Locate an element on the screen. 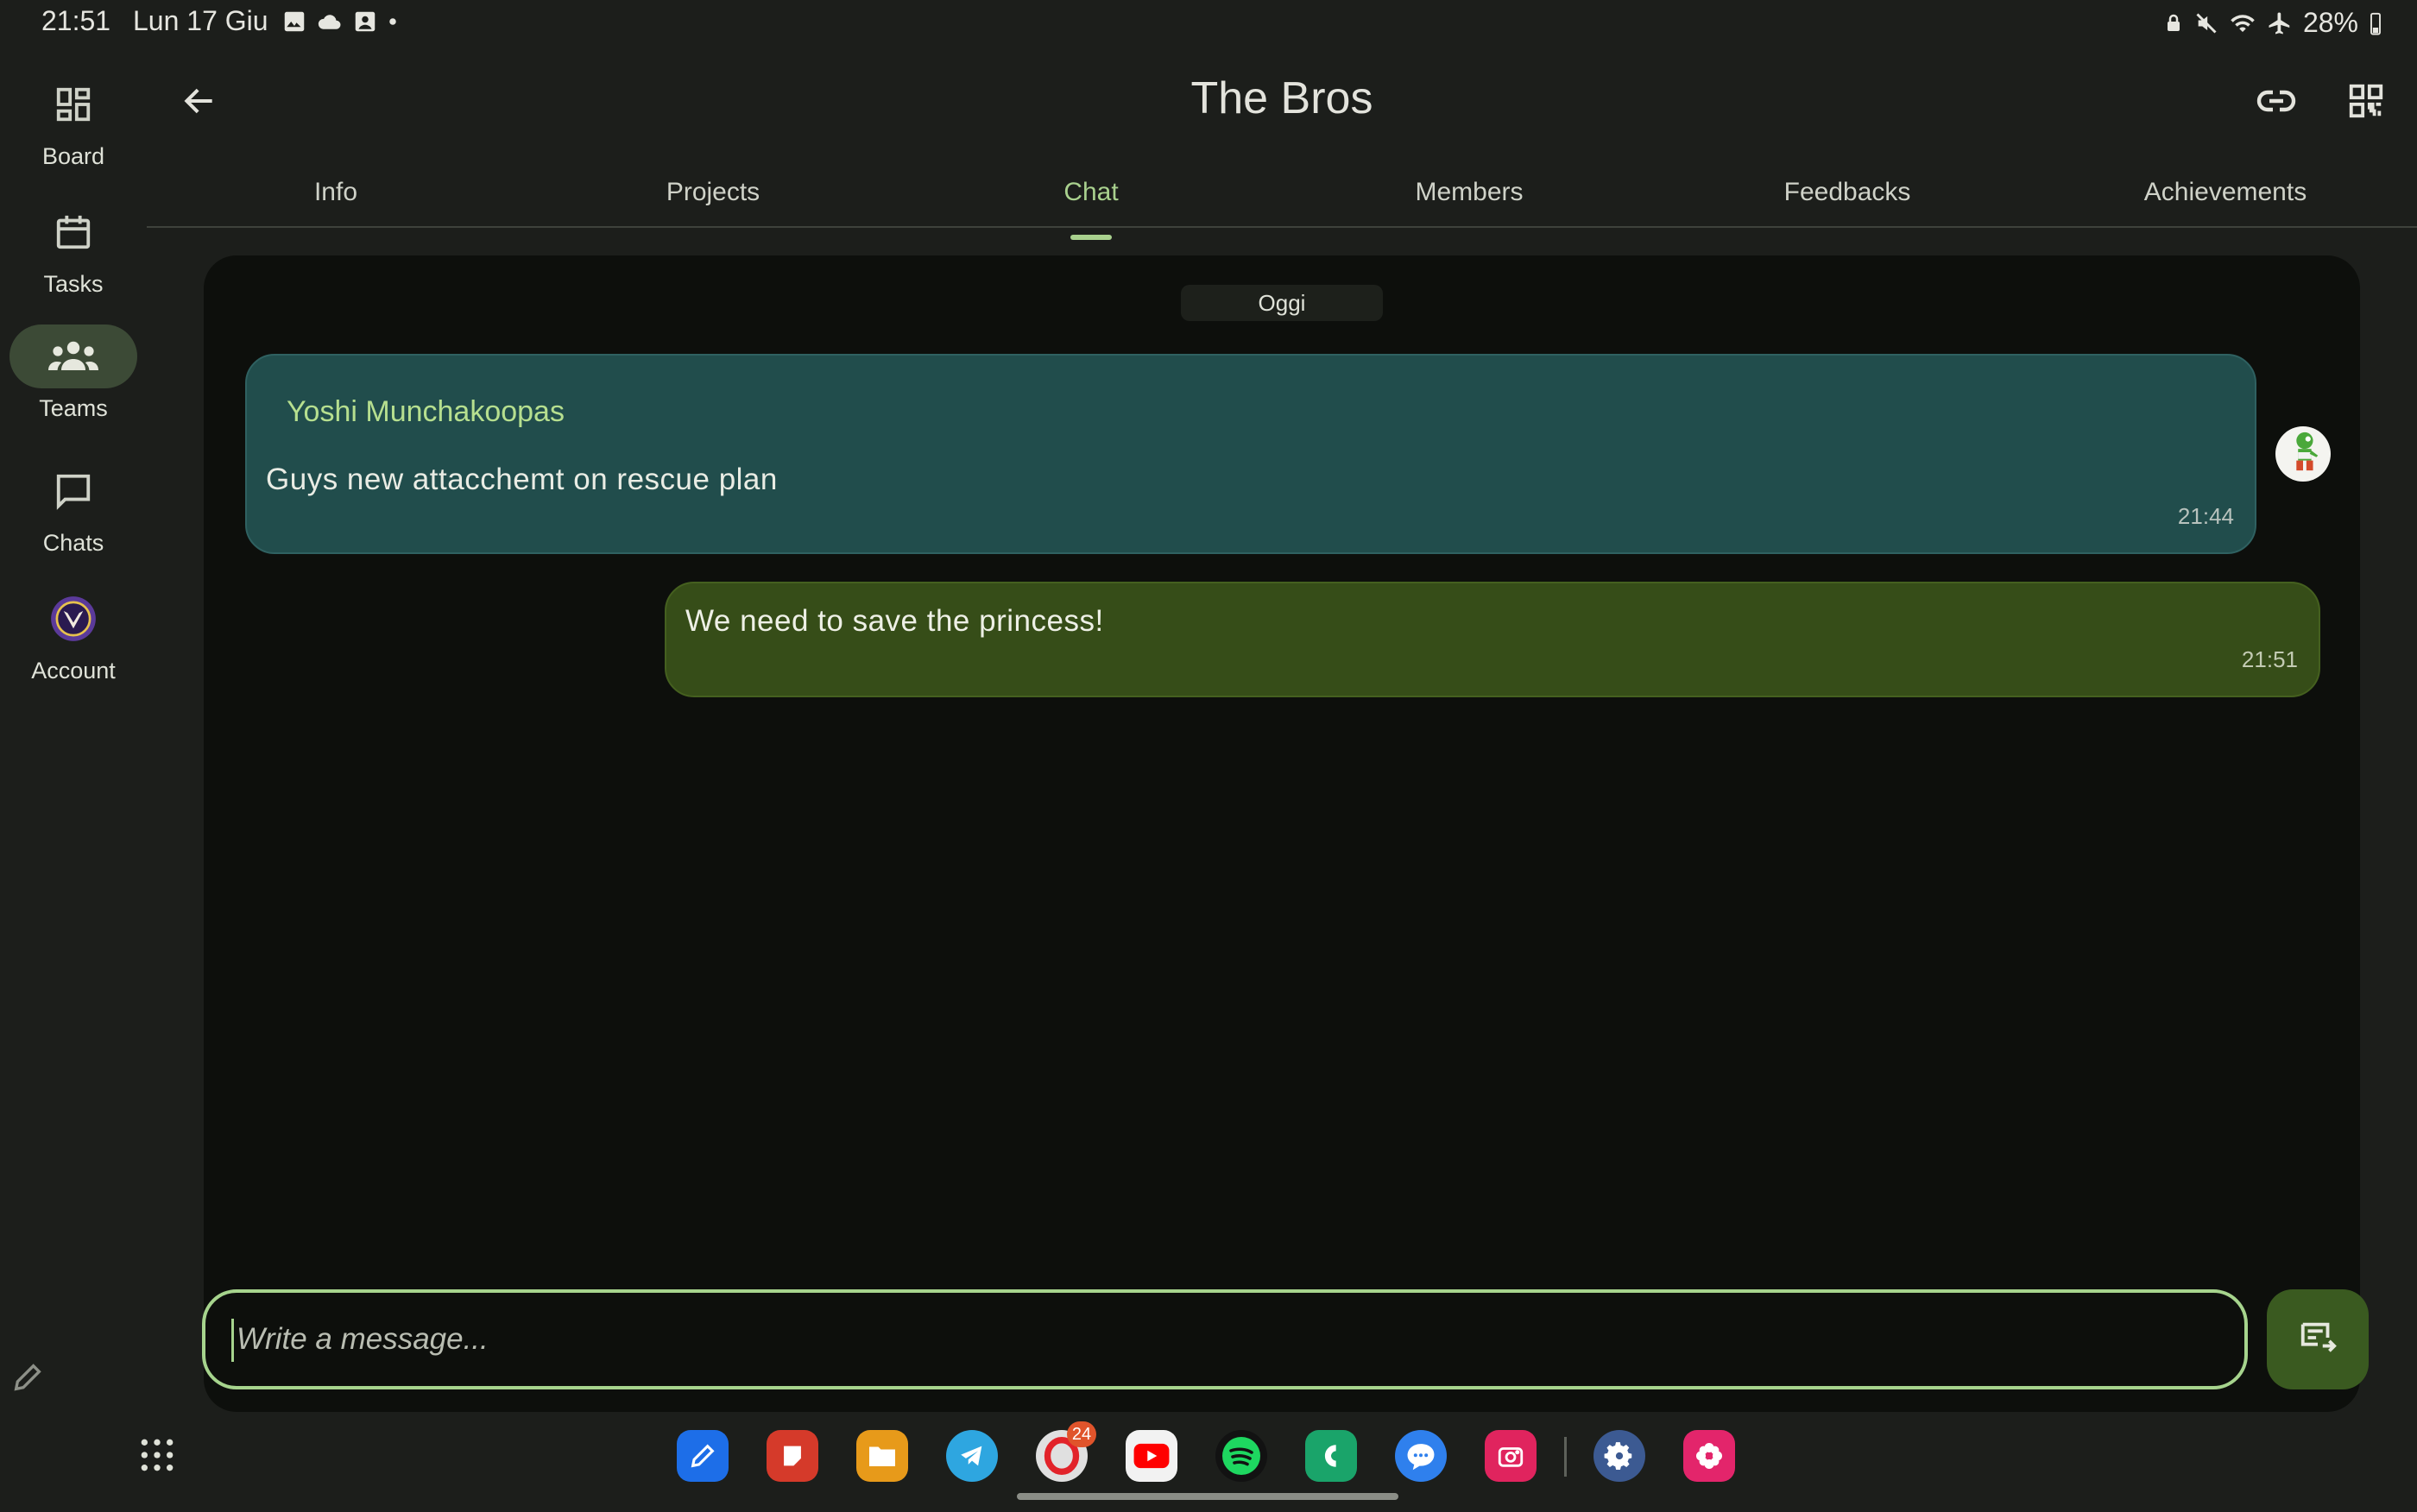  photo-icon is located at coordinates (365, 22).